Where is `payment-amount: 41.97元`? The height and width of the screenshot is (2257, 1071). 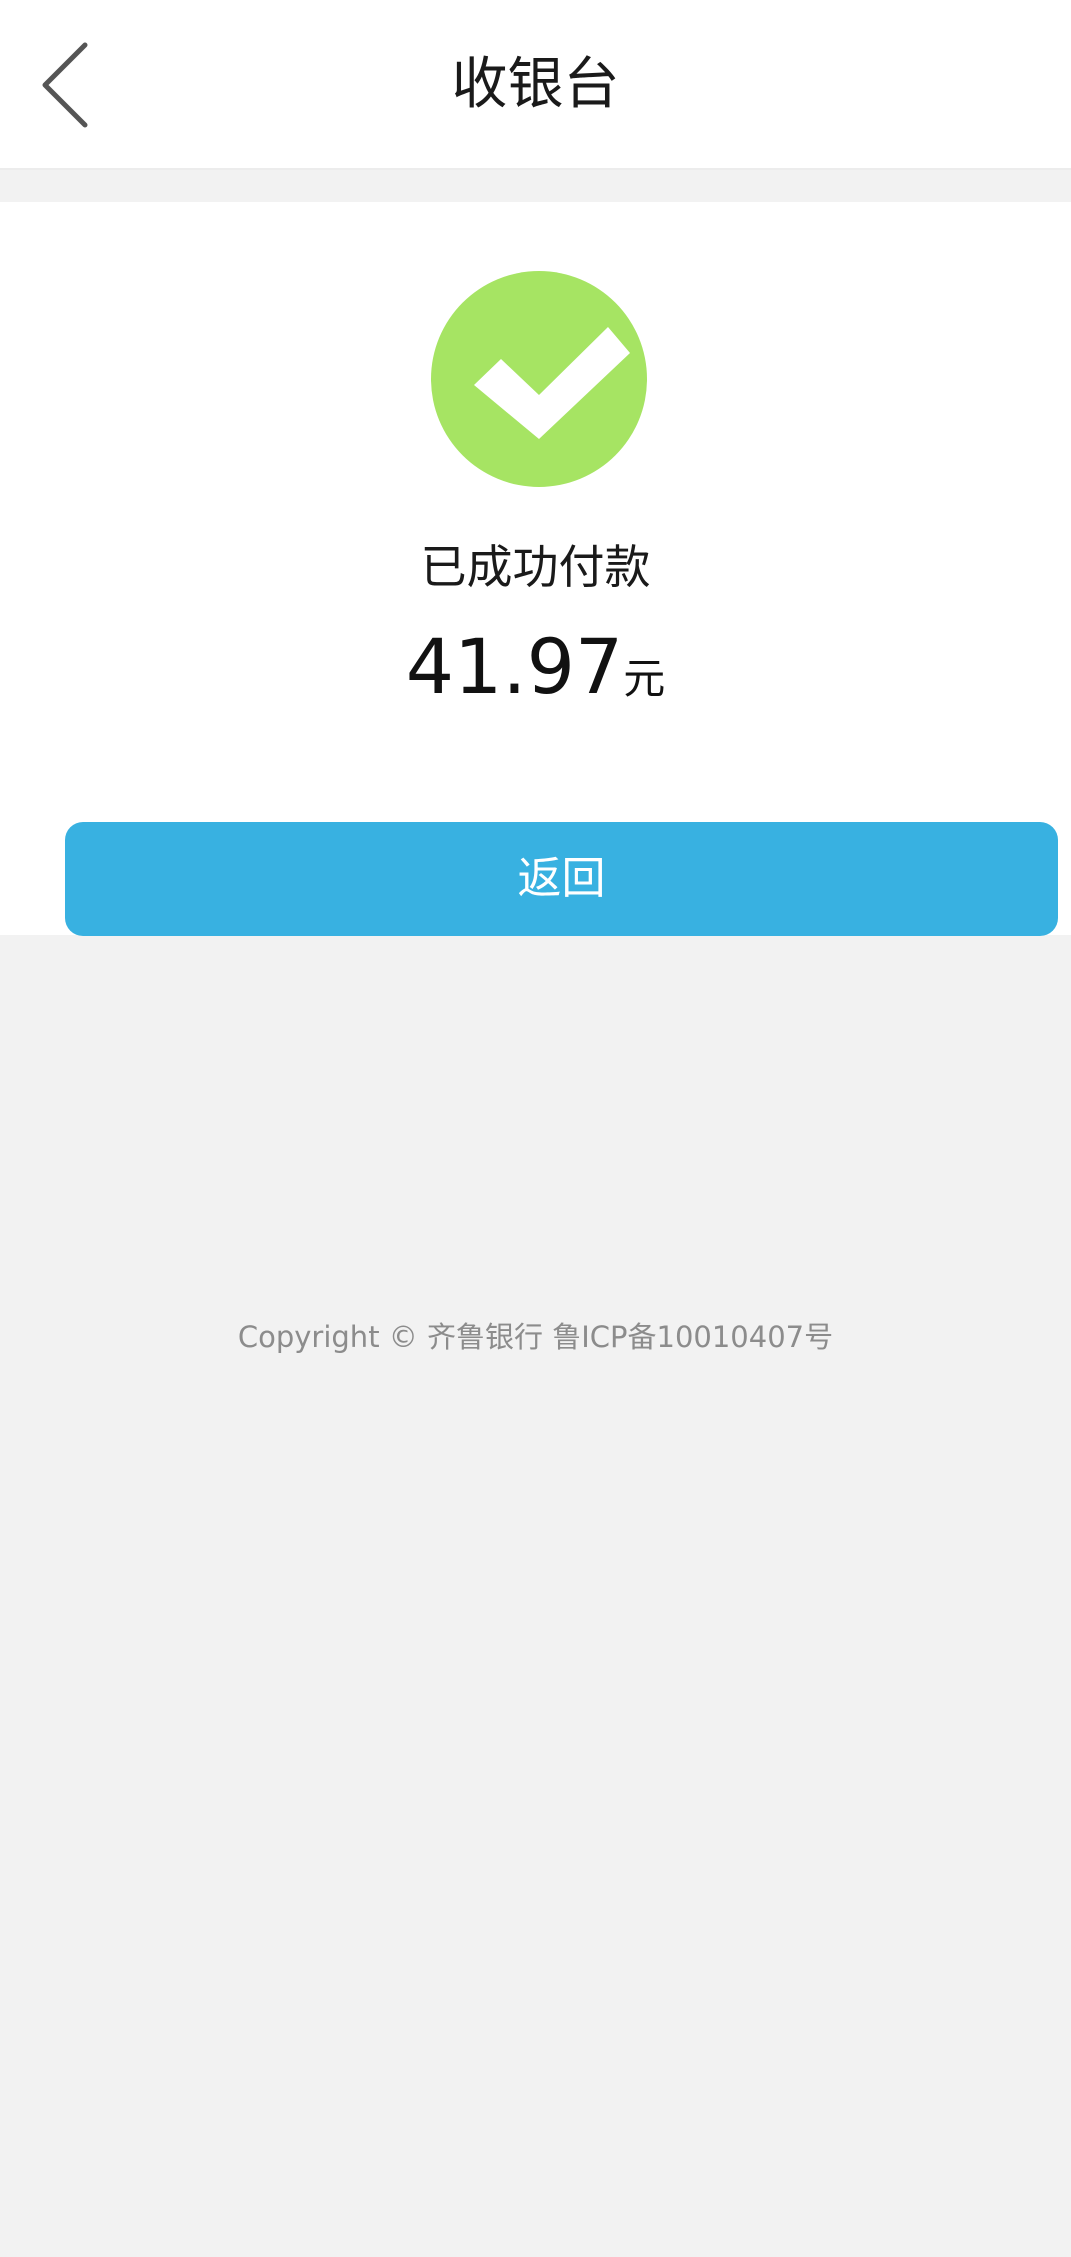
payment-amount: 41.97元 is located at coordinates (535, 667).